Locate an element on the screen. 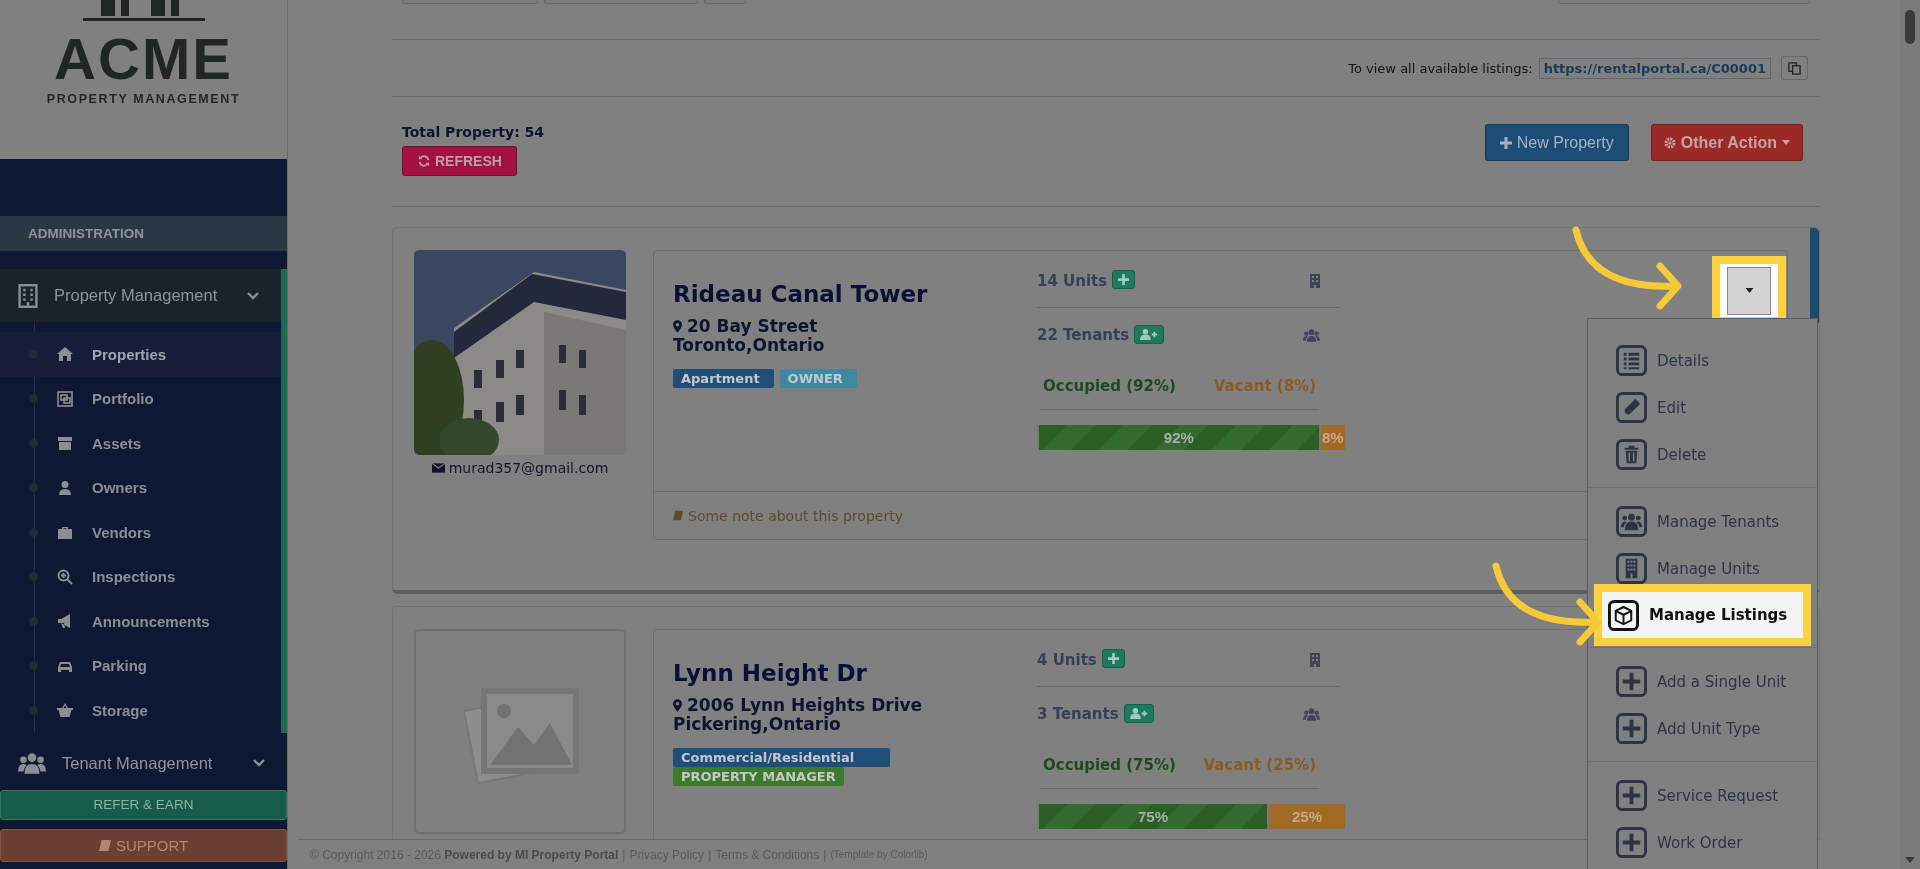 The image size is (1920, 869). nav-item: Owners is located at coordinates (140, 488).